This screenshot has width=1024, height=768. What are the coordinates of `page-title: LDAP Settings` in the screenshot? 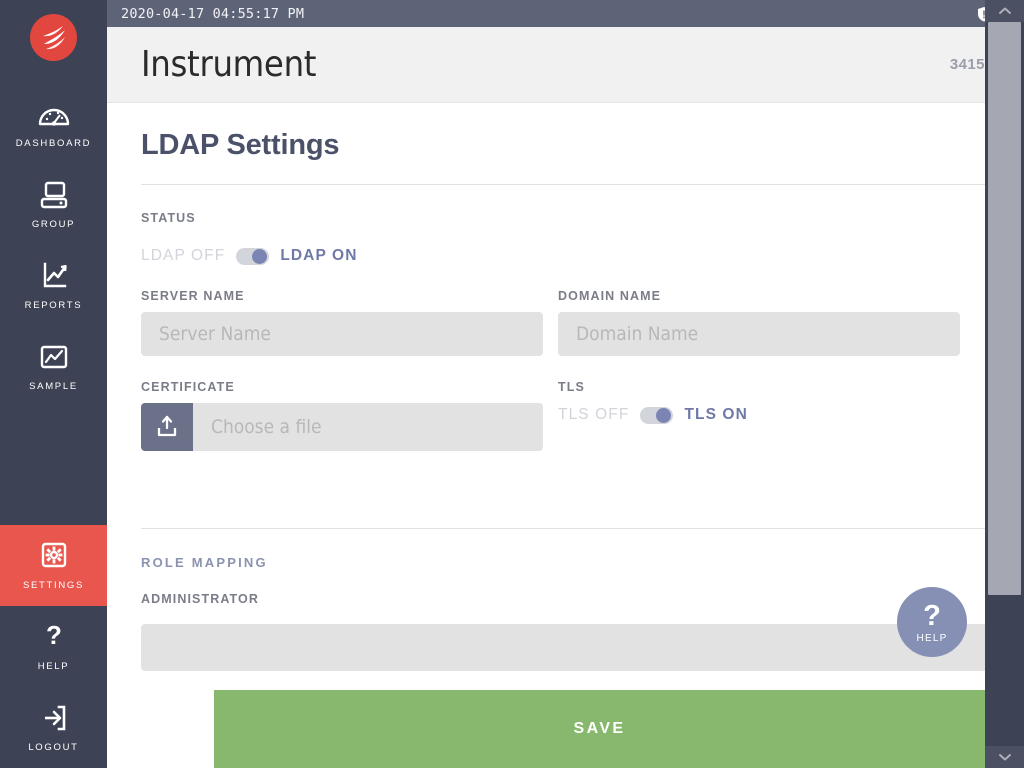 It's located at (240, 145).